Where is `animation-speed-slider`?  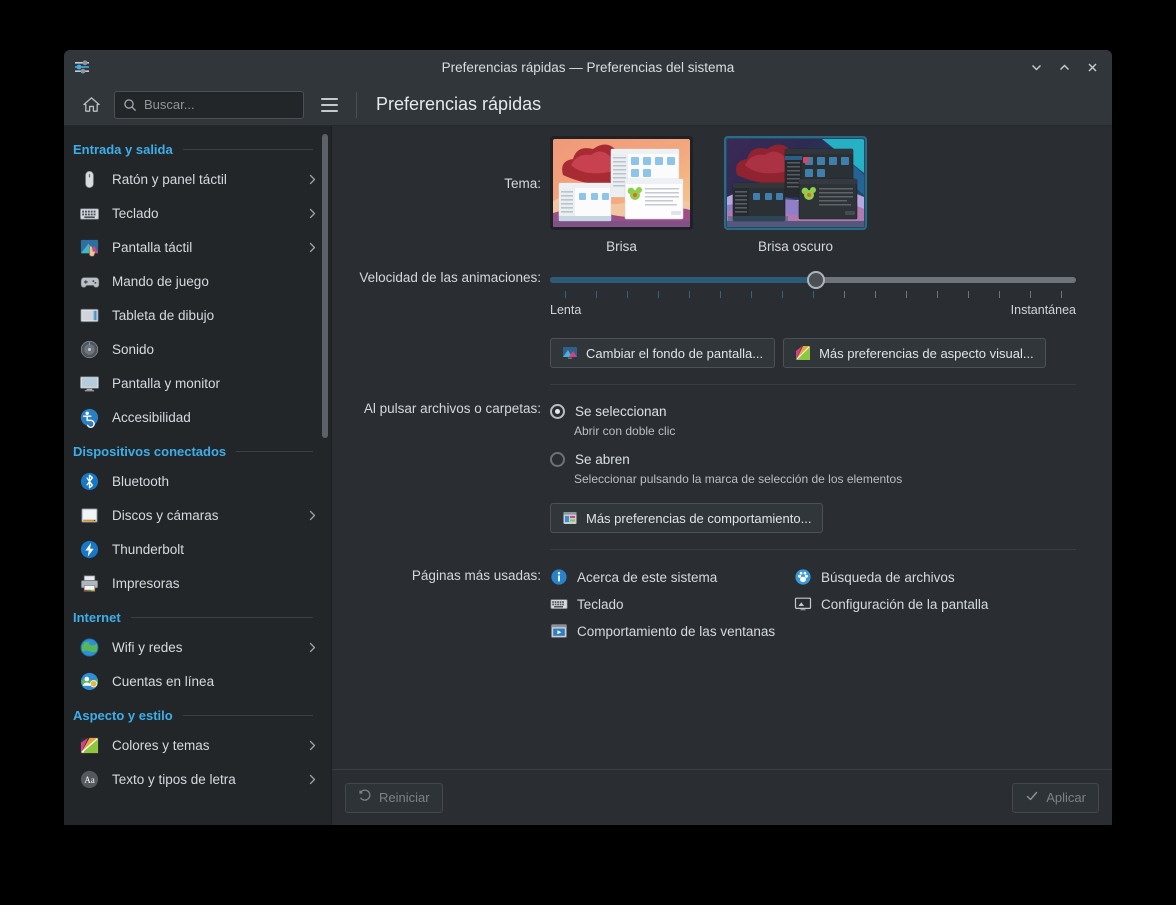 animation-speed-slider is located at coordinates (813, 280).